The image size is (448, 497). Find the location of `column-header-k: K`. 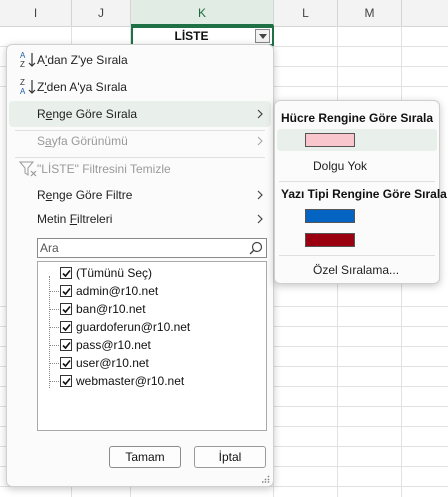

column-header-k: K is located at coordinates (202, 13).